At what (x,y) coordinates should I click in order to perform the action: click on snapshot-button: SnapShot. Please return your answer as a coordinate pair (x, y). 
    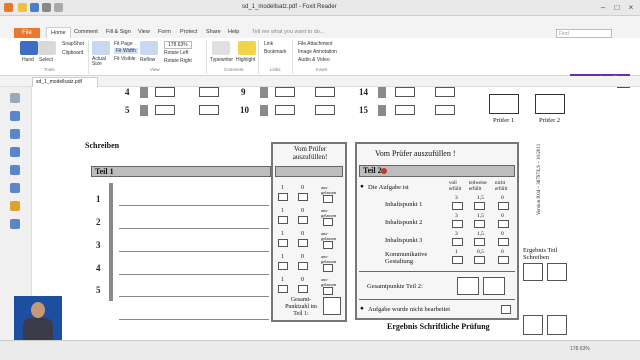
    Looking at the image, I should click on (73, 44).